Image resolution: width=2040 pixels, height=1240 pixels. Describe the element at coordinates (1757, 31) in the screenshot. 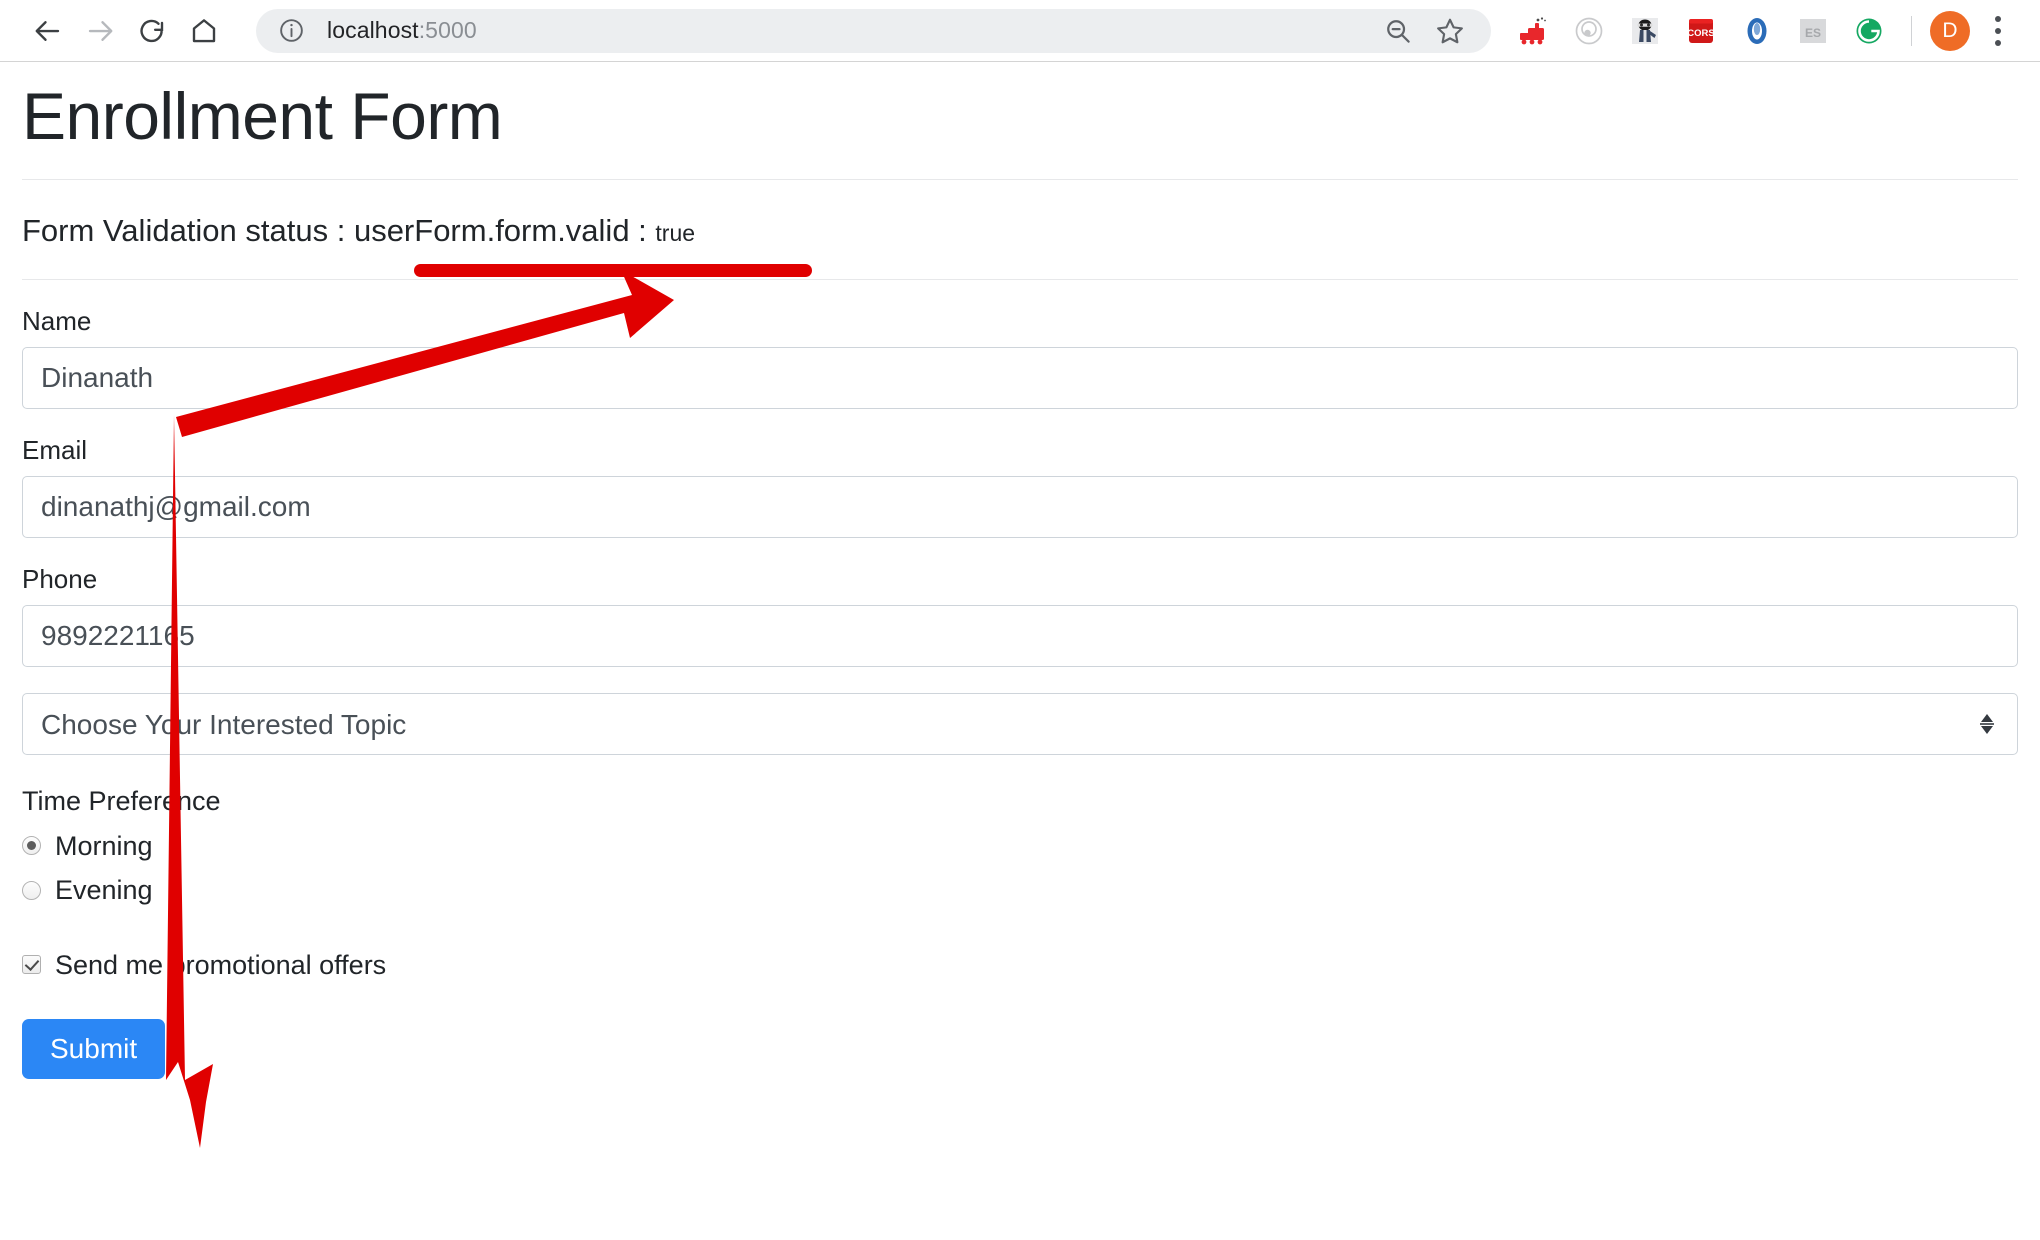

I see `blue-droplet-extension-icon` at that location.